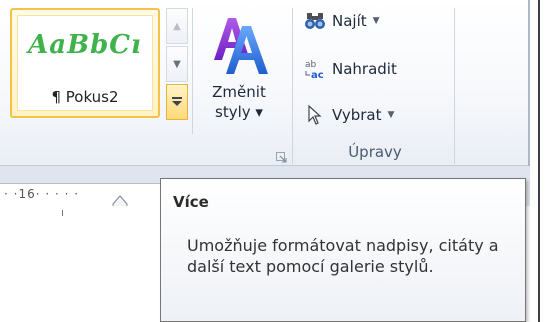  Describe the element at coordinates (239, 102) in the screenshot. I see `change-styles-label: Změnit styly ▾` at that location.